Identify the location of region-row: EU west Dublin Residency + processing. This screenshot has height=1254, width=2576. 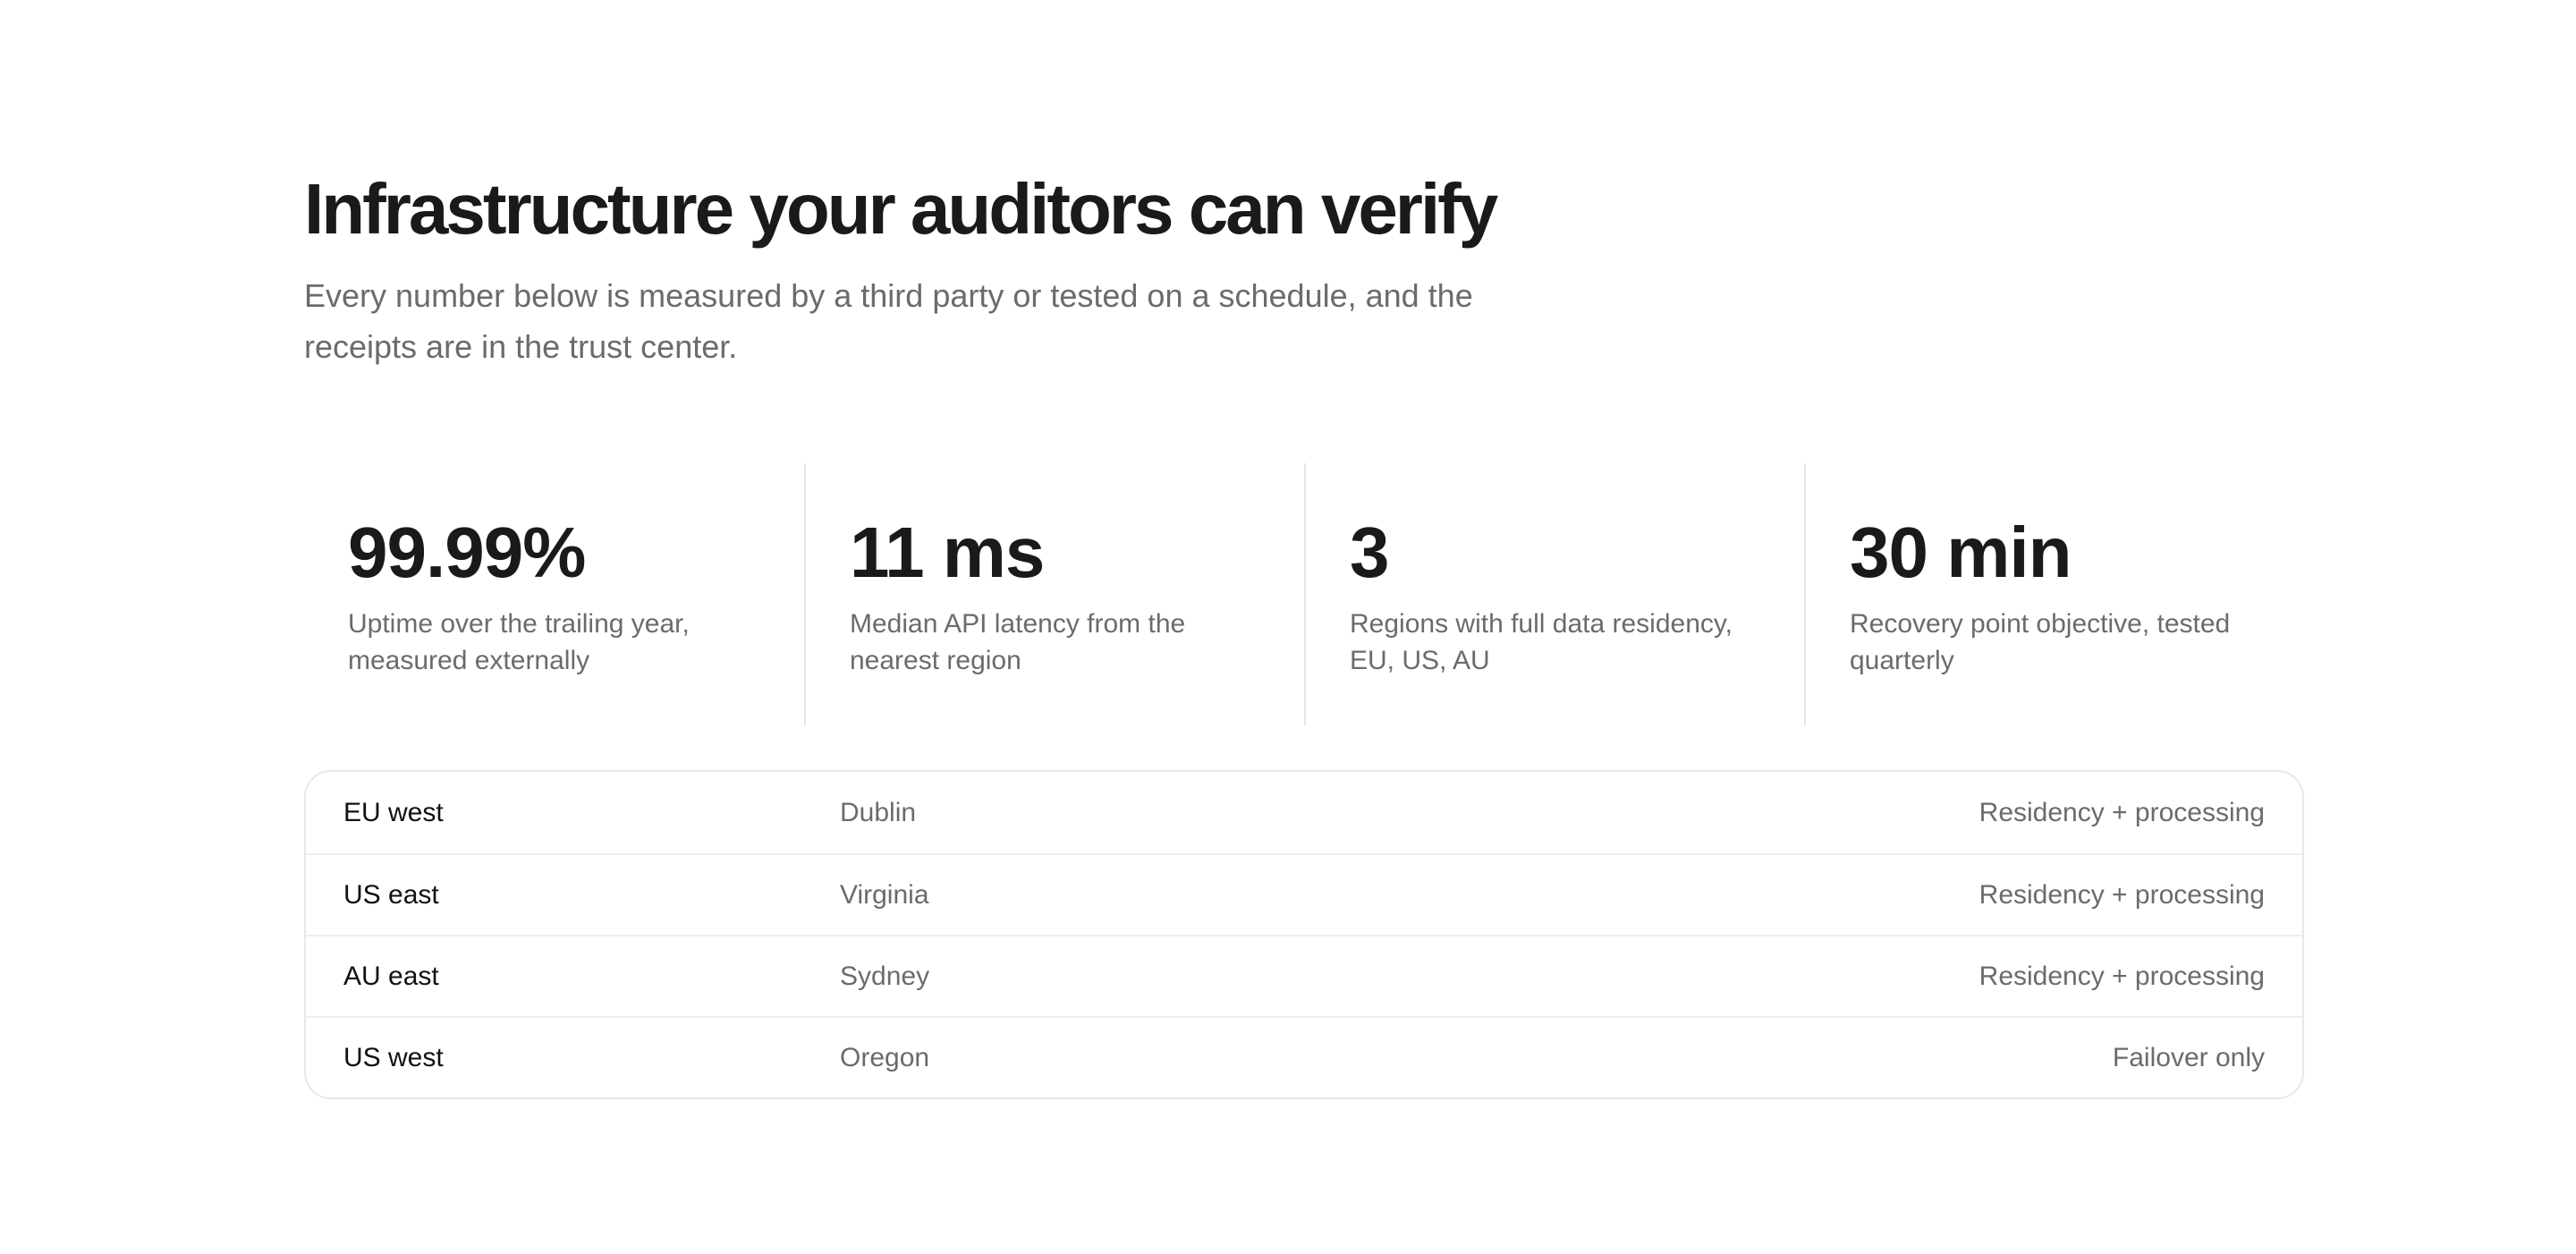
(1304, 812).